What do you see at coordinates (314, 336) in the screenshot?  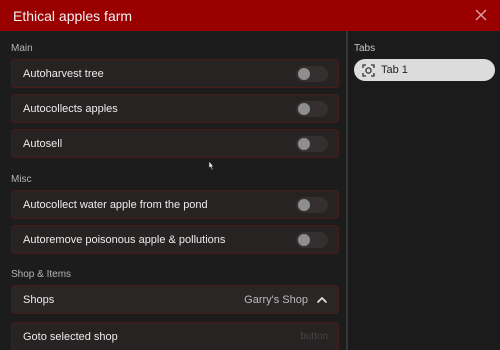 I see `button-hint: button` at bounding box center [314, 336].